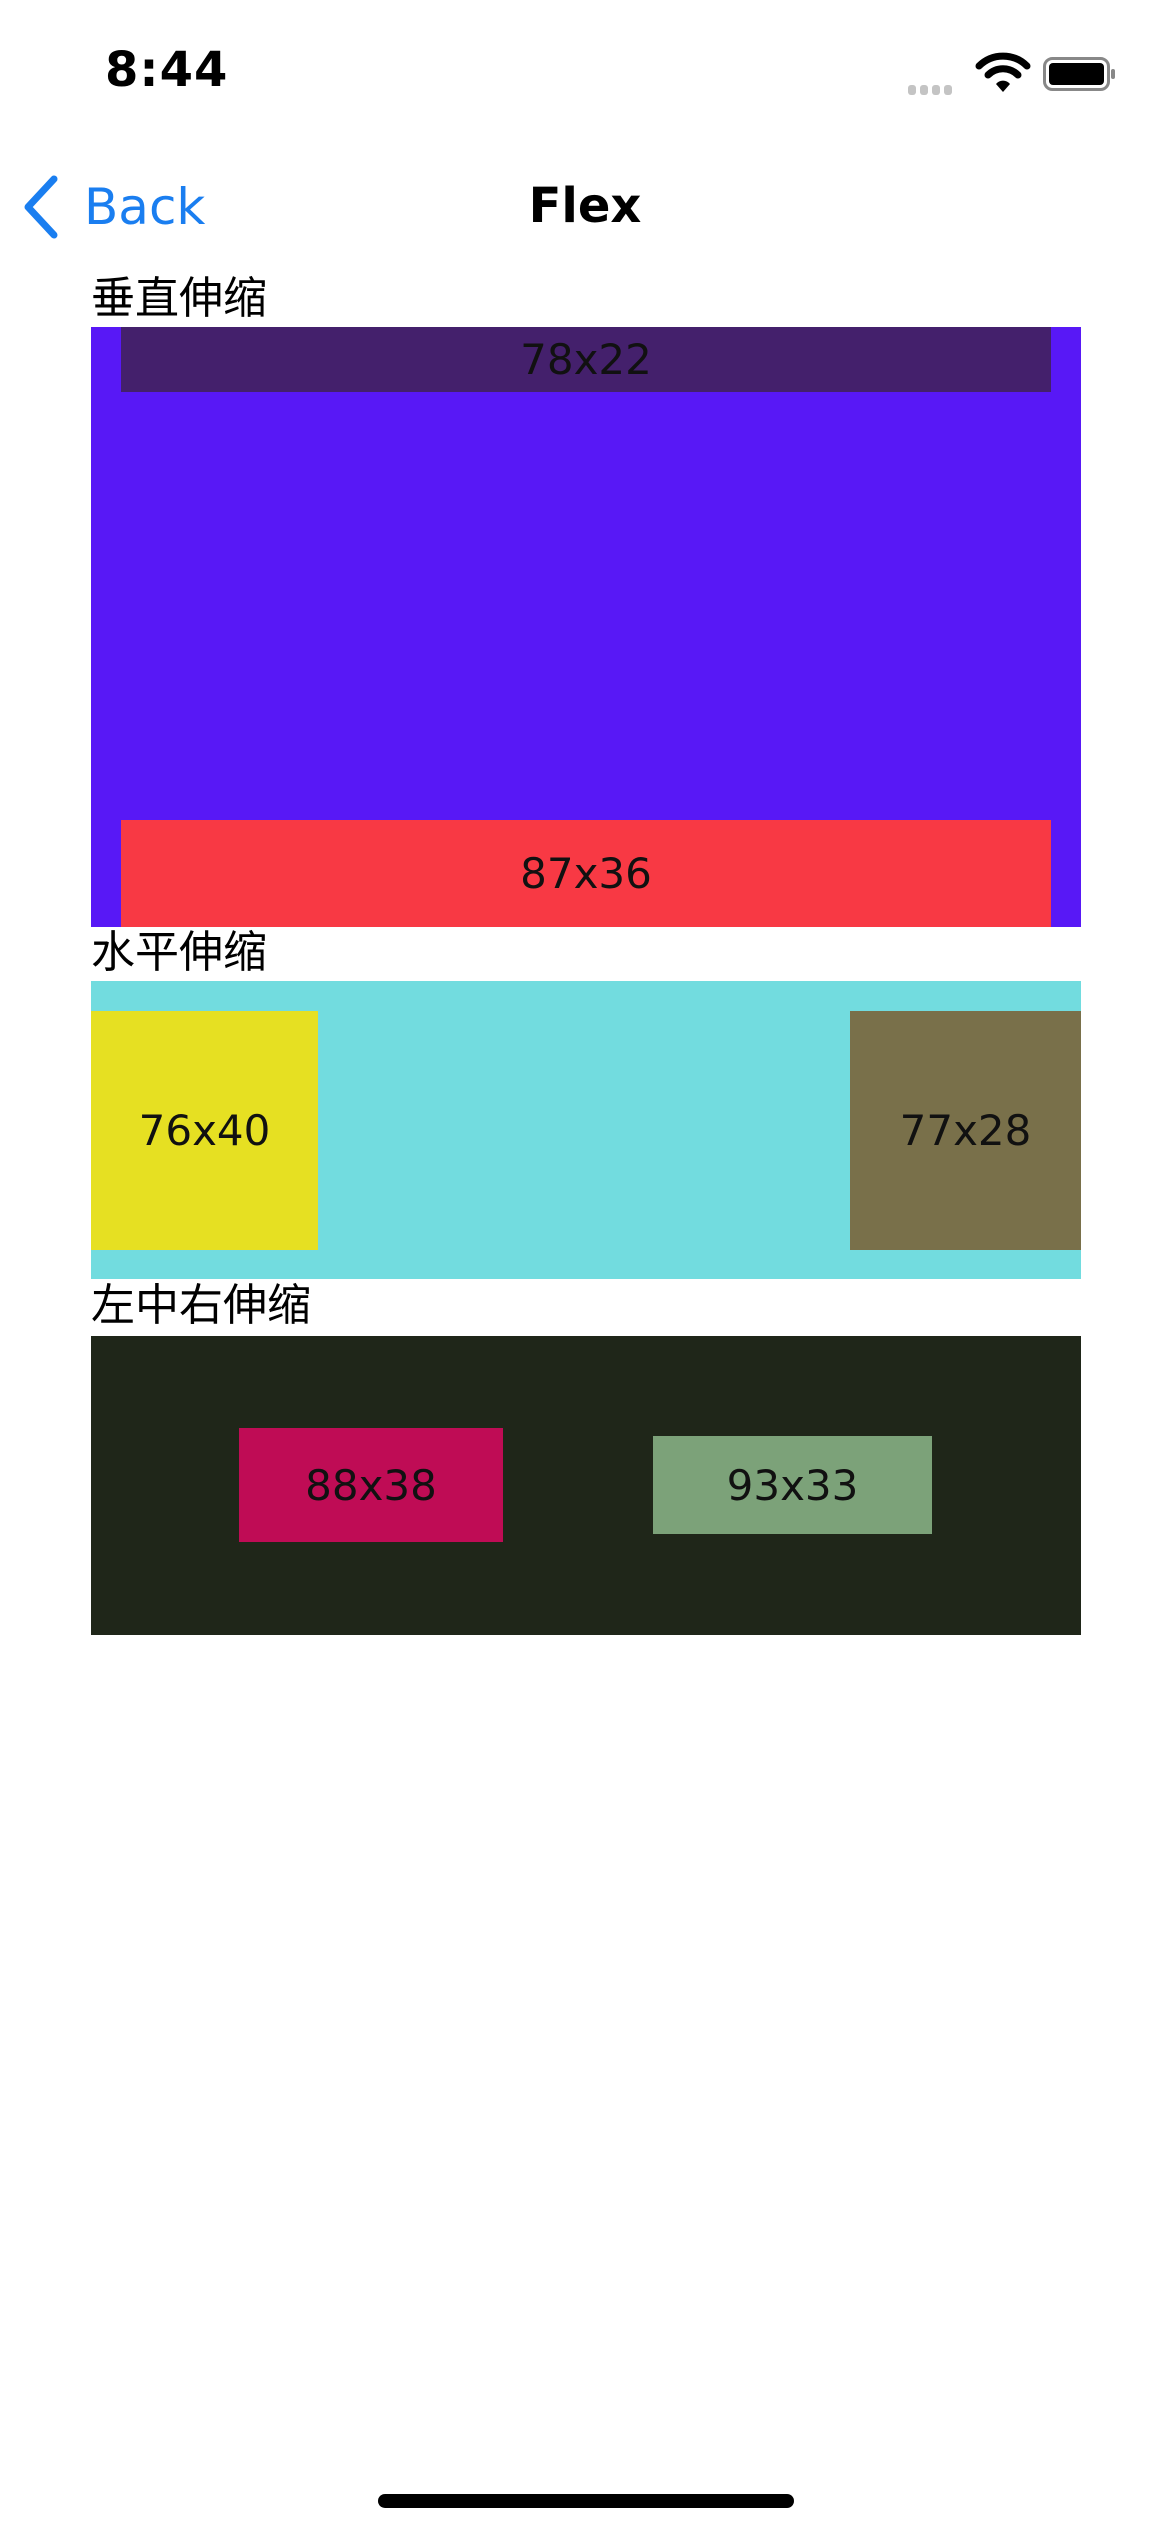 Image resolution: width=1170 pixels, height=2532 pixels. I want to click on flex-item-88x38: 88x38, so click(371, 1485).